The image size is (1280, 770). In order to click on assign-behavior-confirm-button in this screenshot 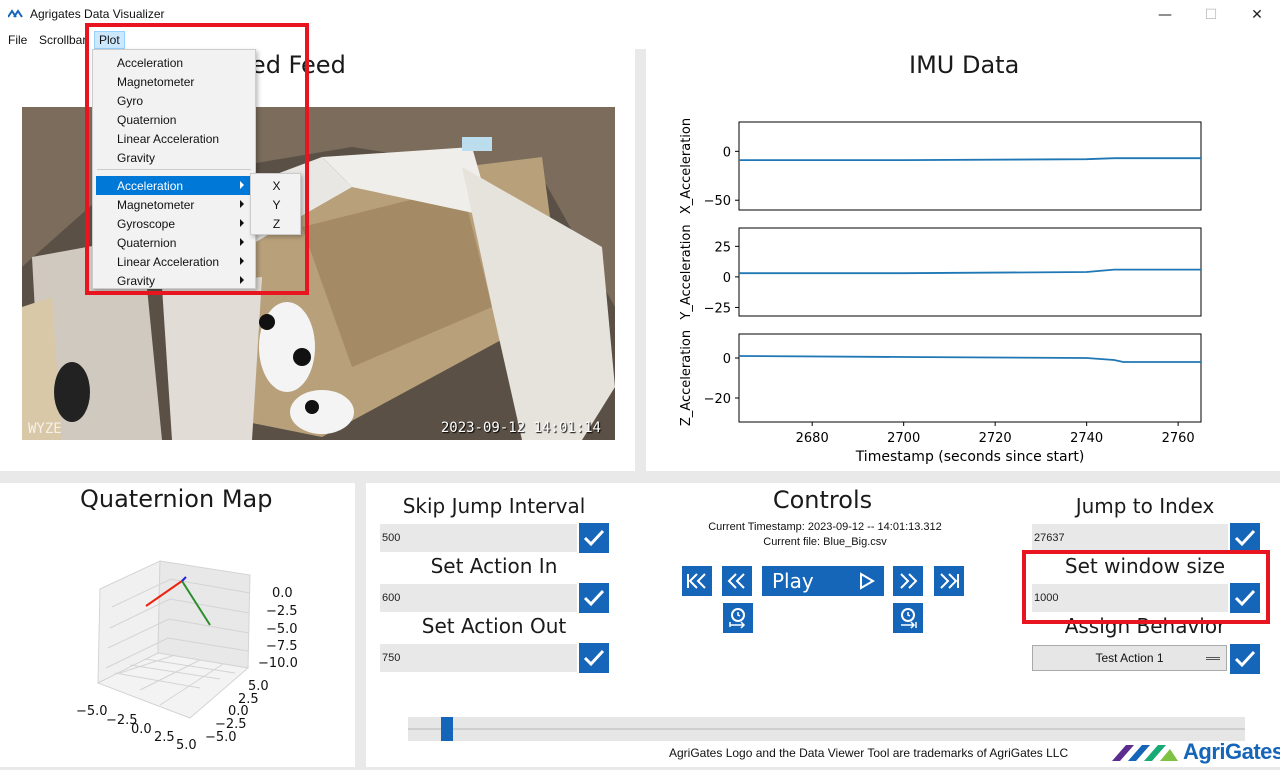, I will do `click(1245, 659)`.